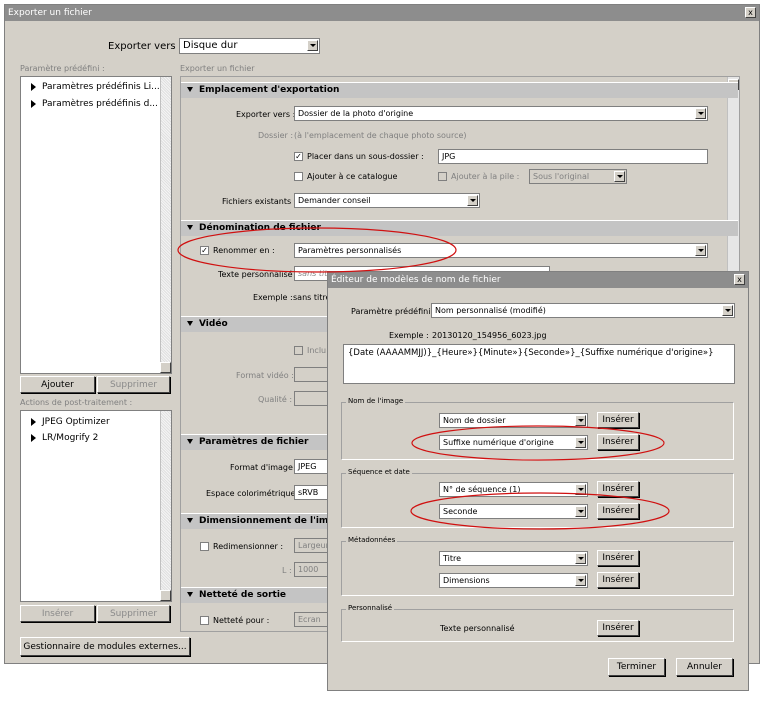  I want to click on stack-select: Sous l'original, so click(578, 176).